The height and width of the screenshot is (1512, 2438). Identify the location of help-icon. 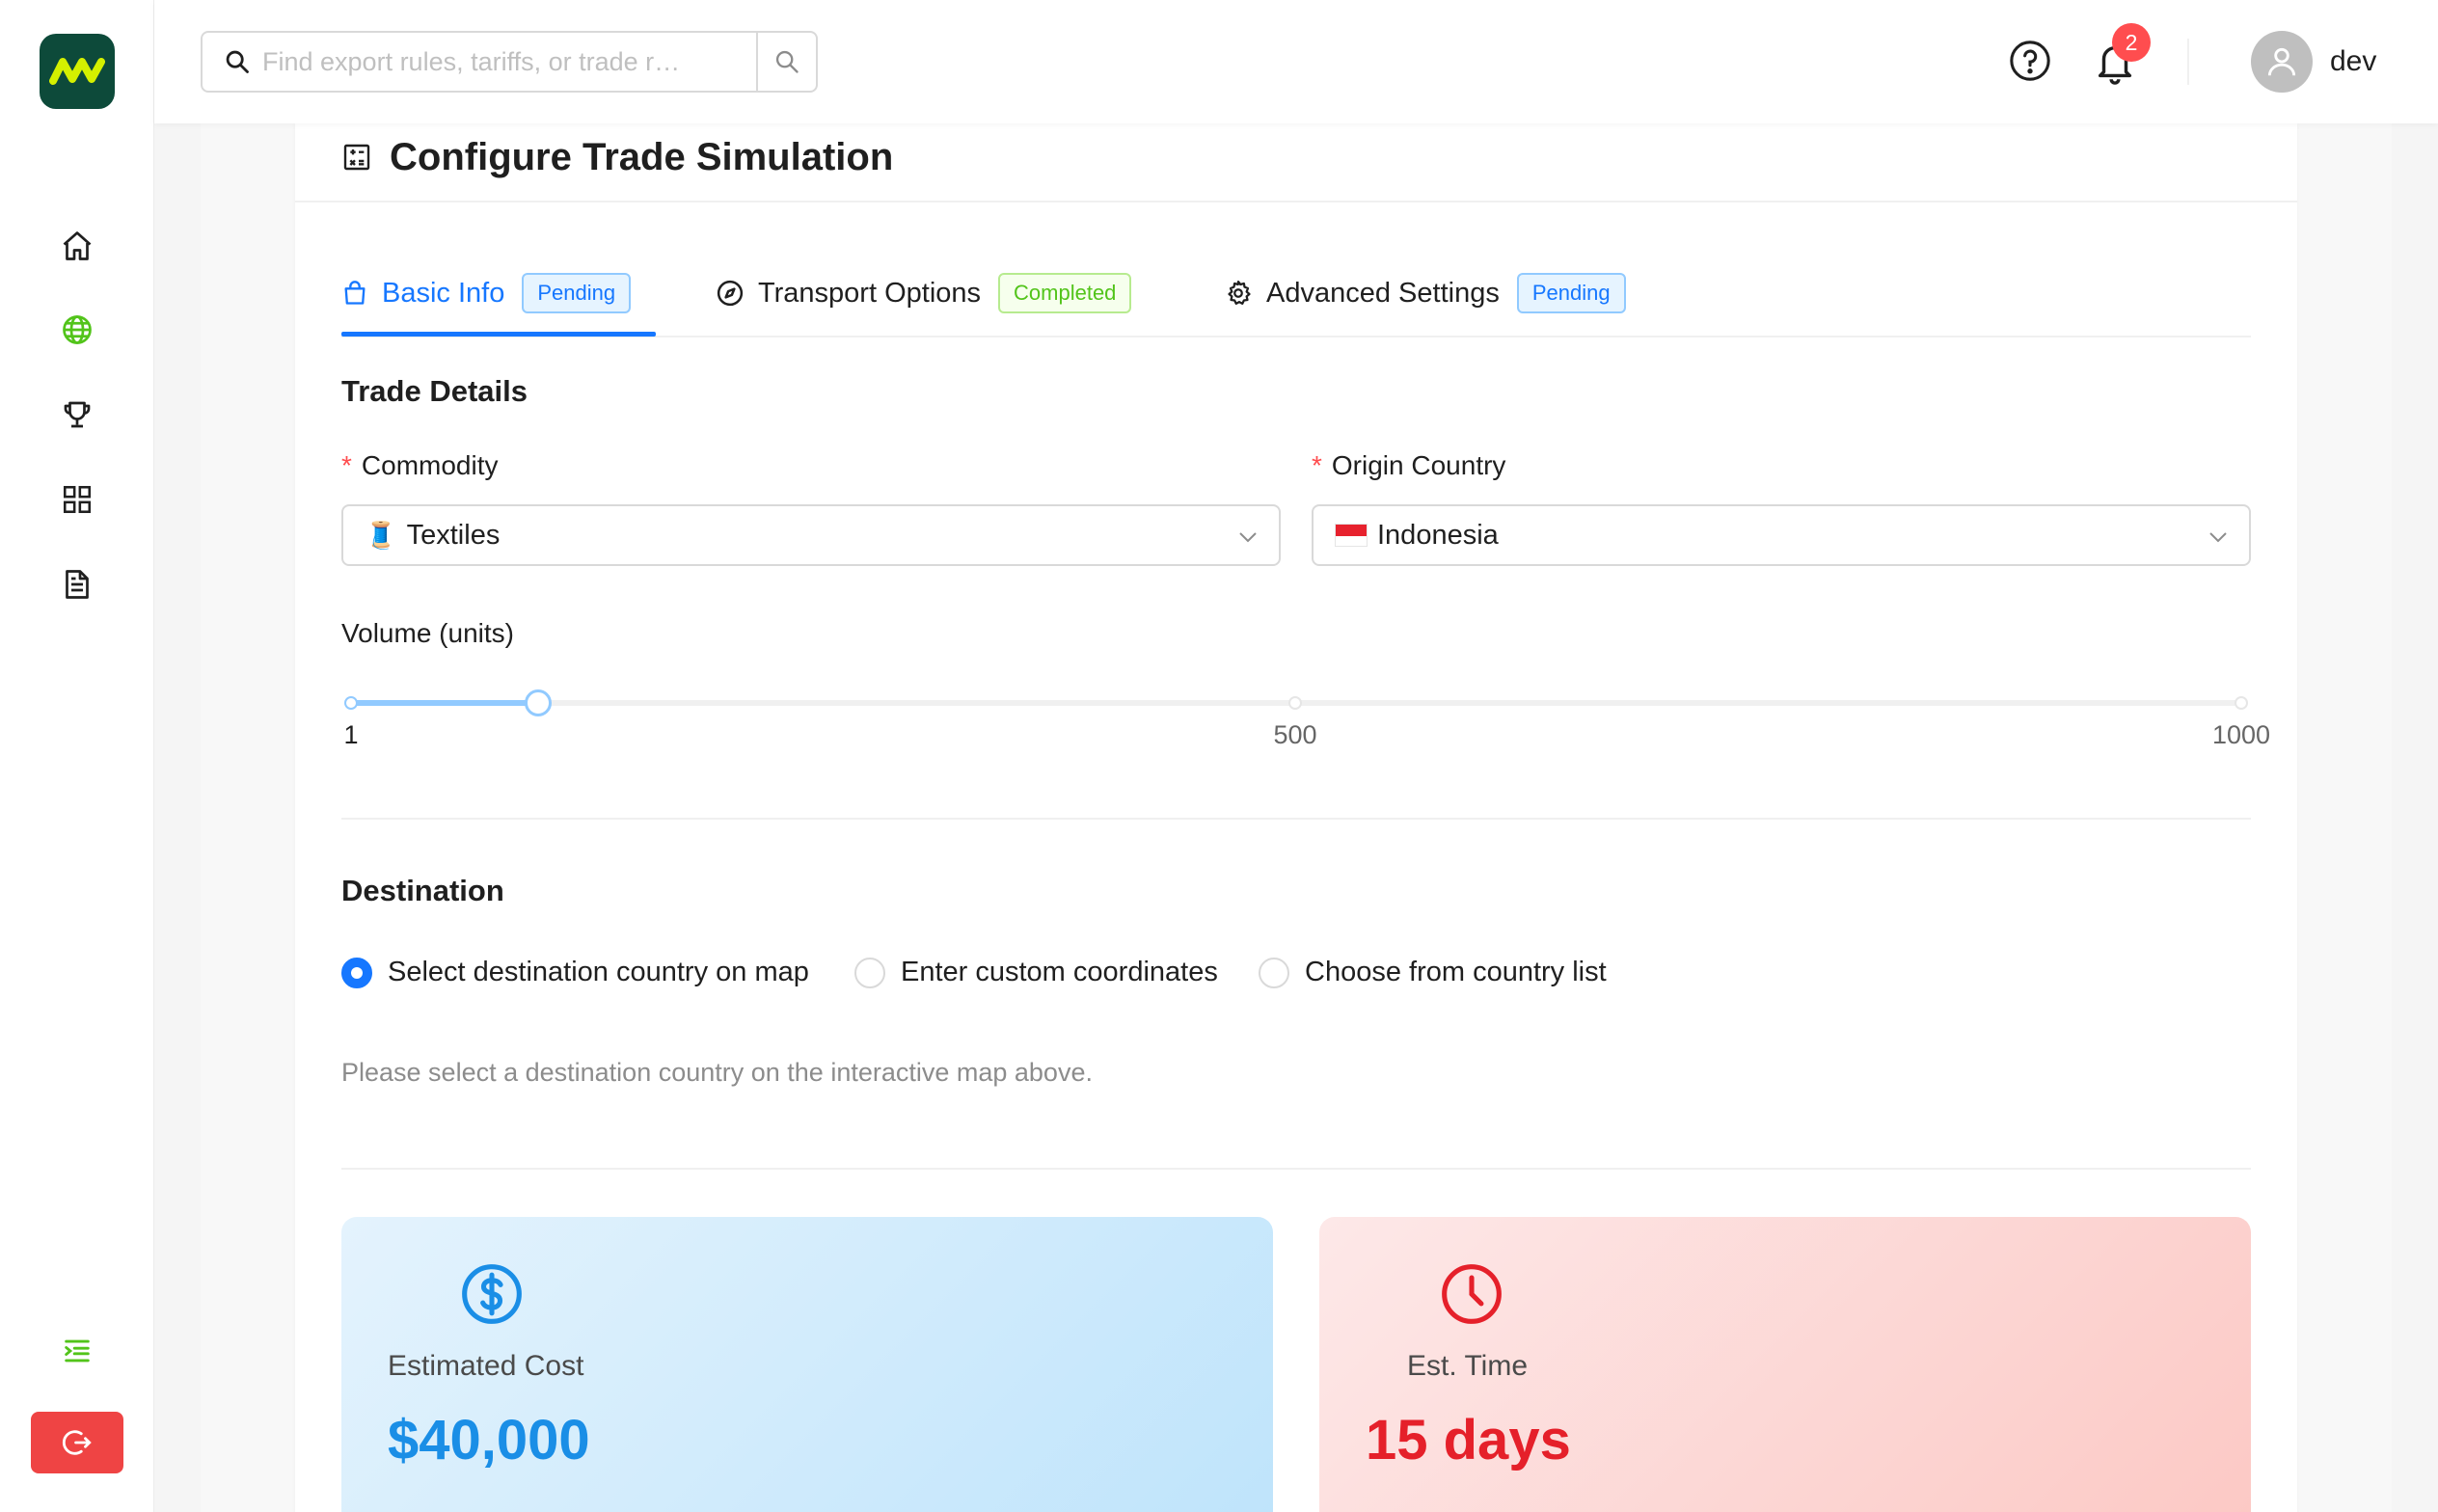
(2030, 61).